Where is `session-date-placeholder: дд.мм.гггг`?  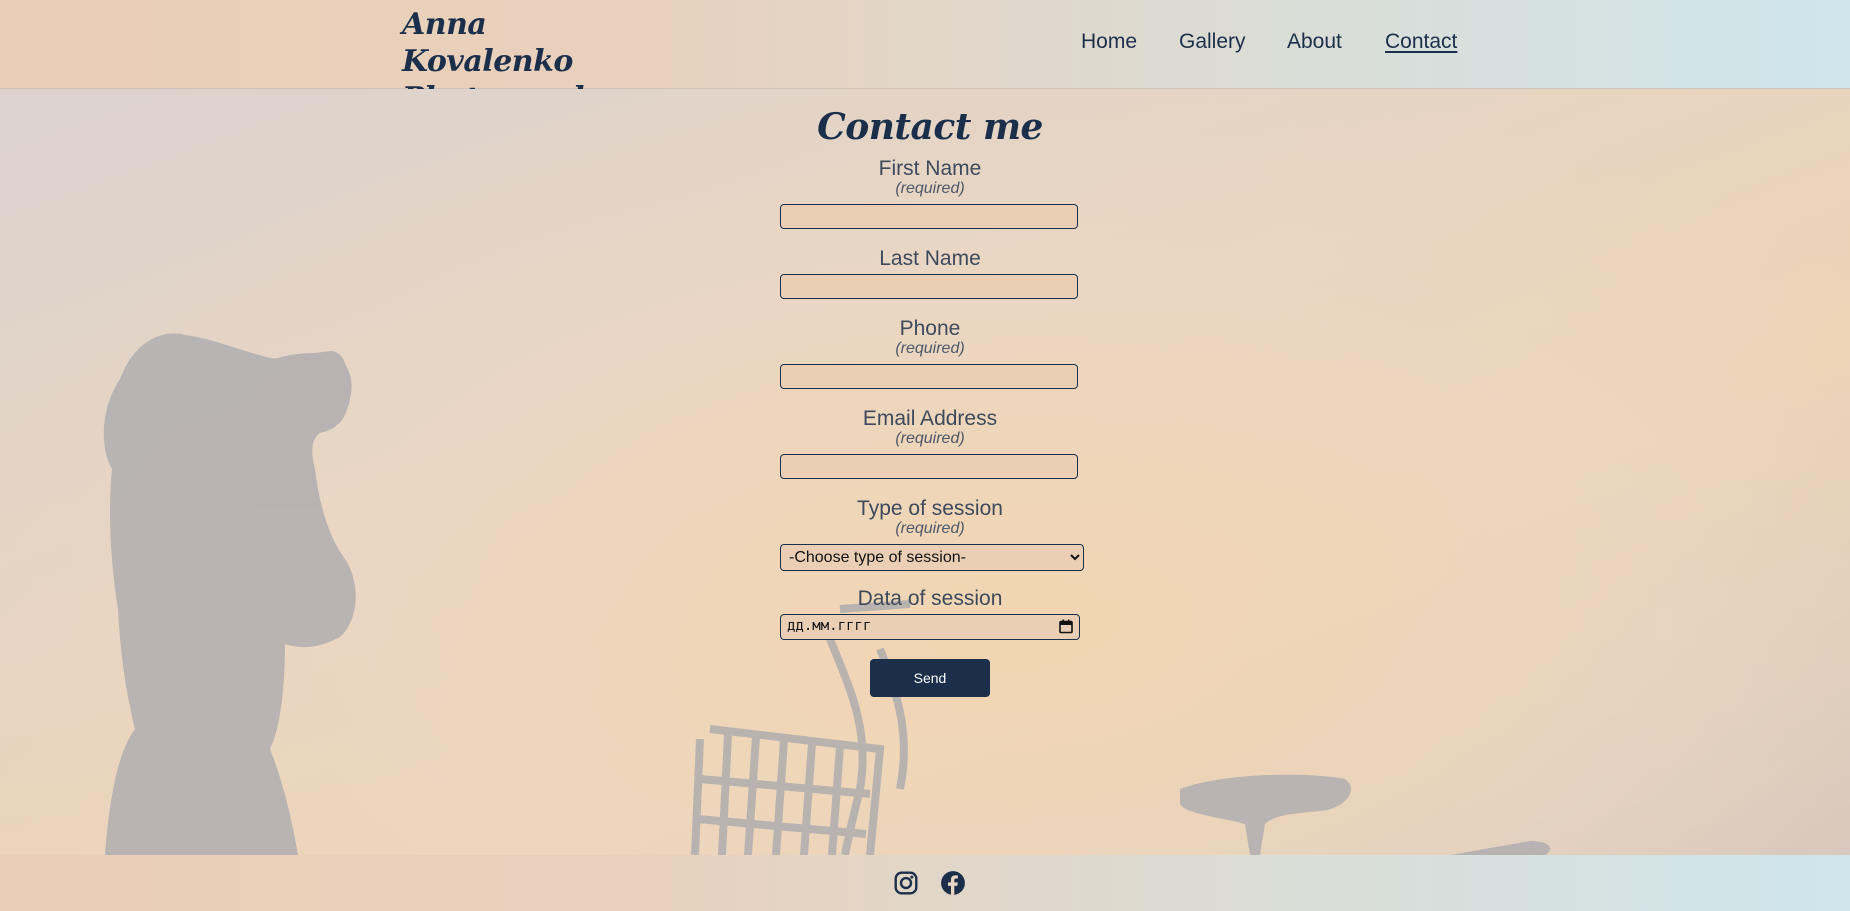 session-date-placeholder: дд.мм.гггг is located at coordinates (829, 626).